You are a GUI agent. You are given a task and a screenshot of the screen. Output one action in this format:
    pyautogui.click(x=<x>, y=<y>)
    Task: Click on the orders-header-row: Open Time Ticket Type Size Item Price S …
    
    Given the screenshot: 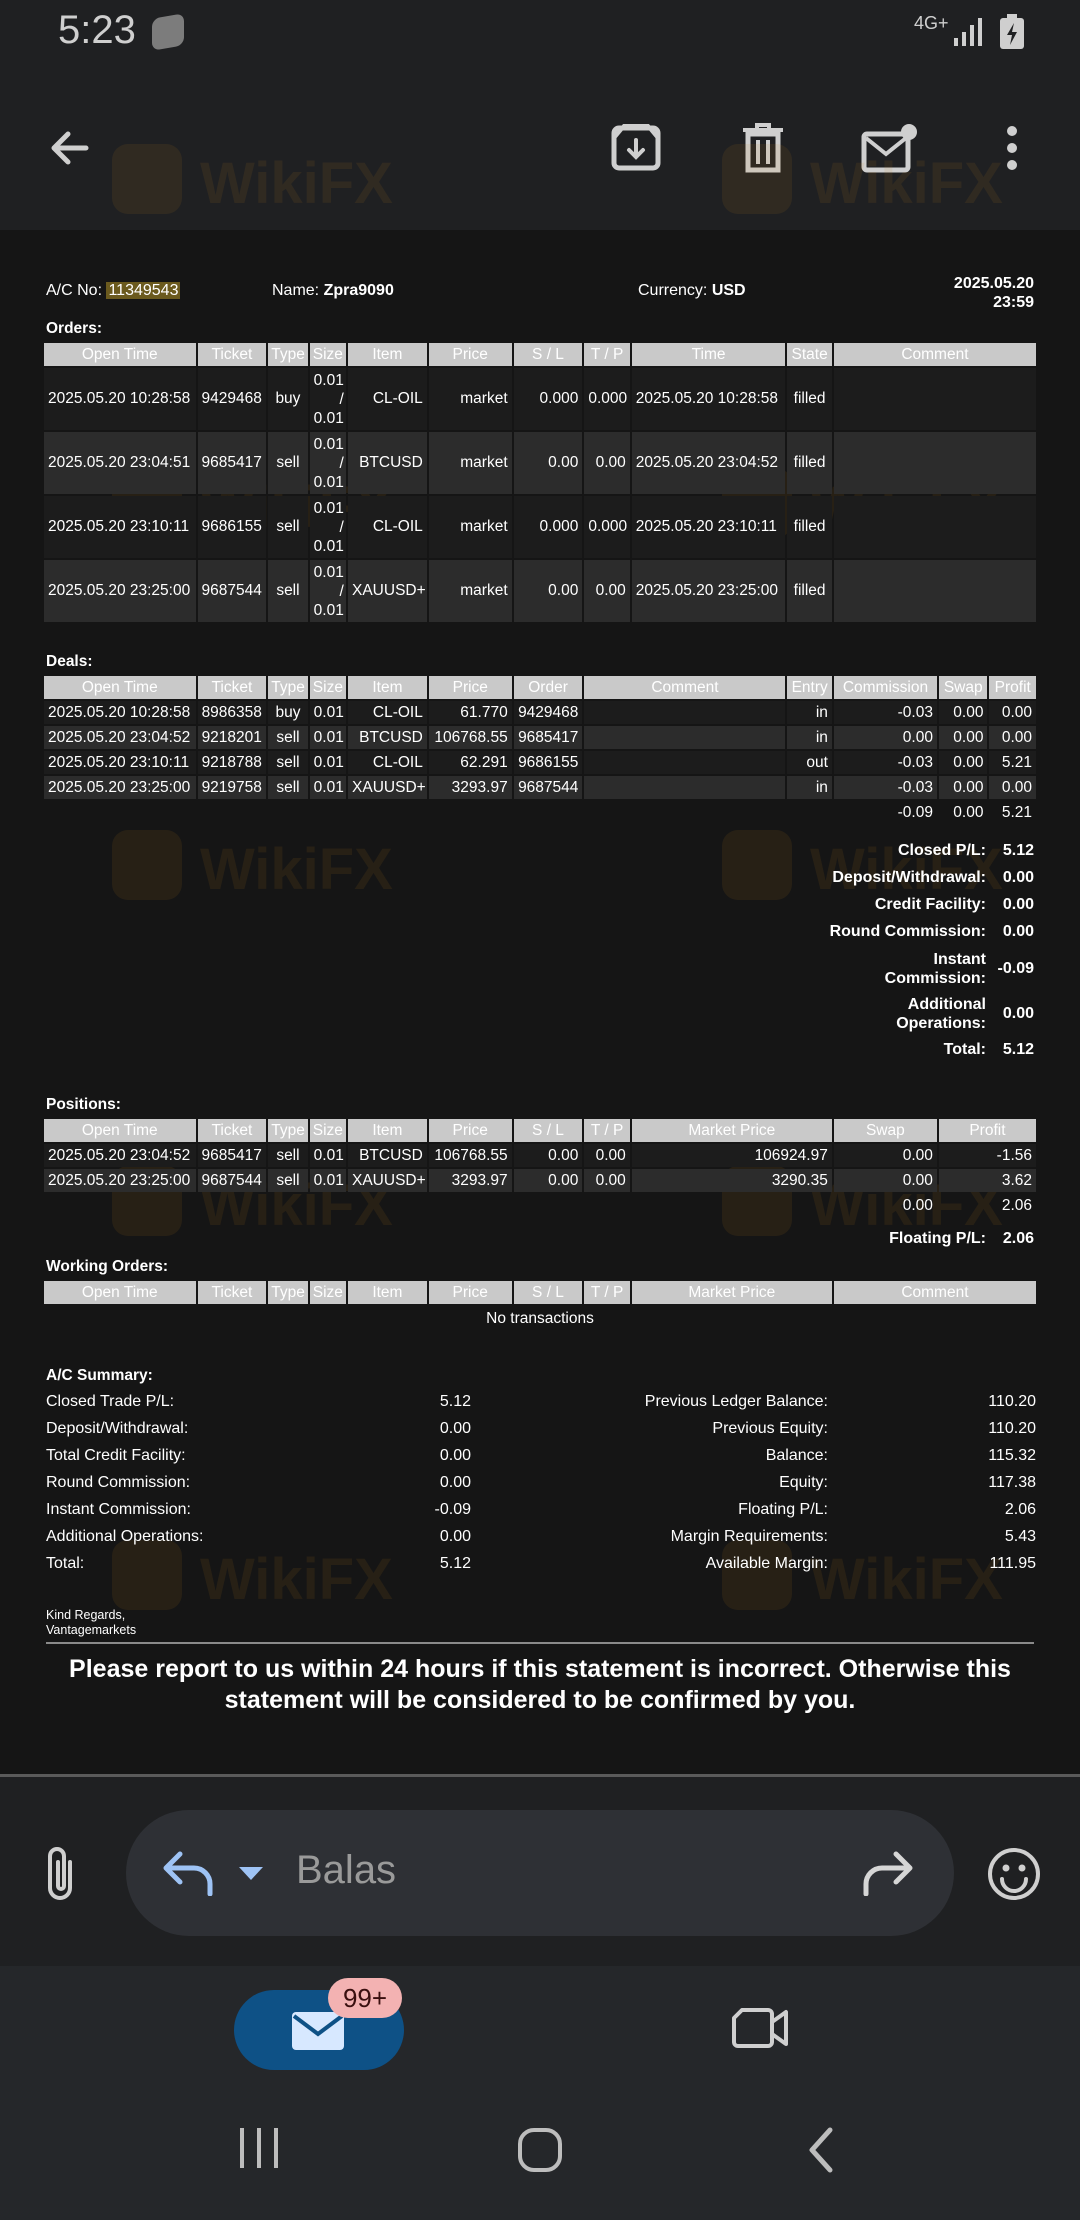 What is the action you would take?
    pyautogui.click(x=540, y=354)
    